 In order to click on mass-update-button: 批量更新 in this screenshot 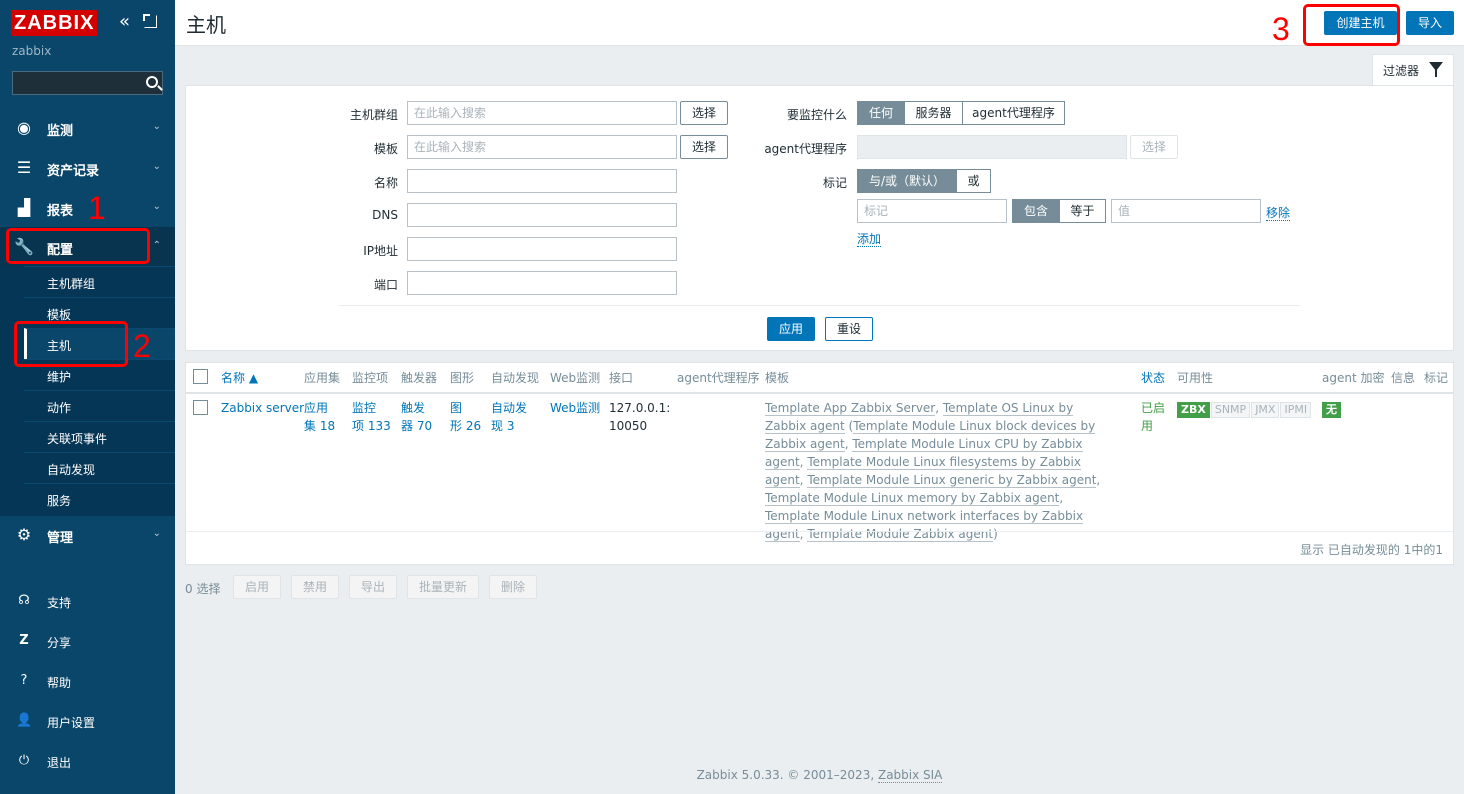, I will do `click(443, 587)`.